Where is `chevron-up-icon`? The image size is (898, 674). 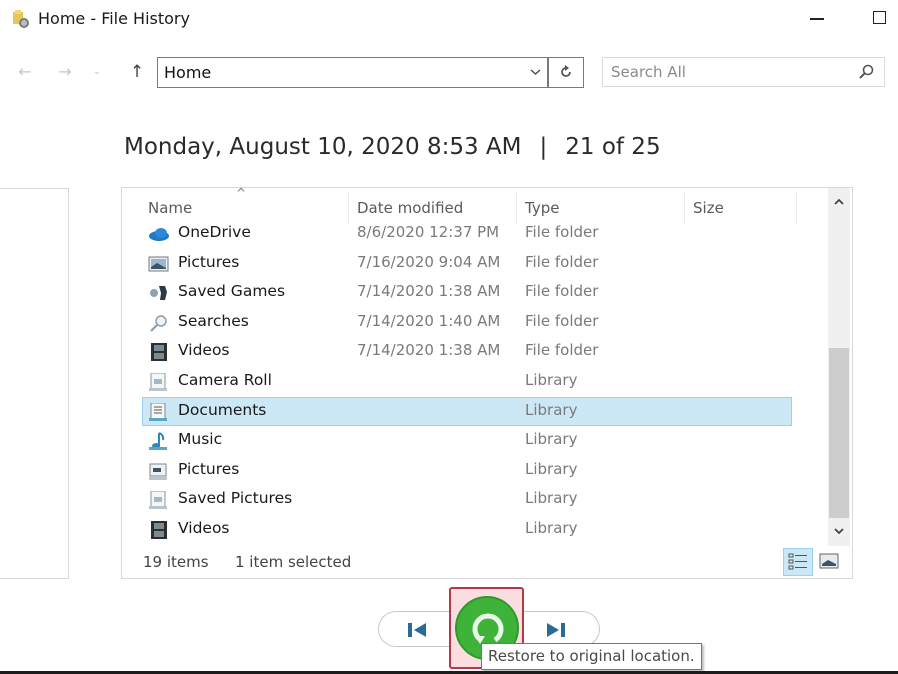
chevron-up-icon is located at coordinates (839, 201).